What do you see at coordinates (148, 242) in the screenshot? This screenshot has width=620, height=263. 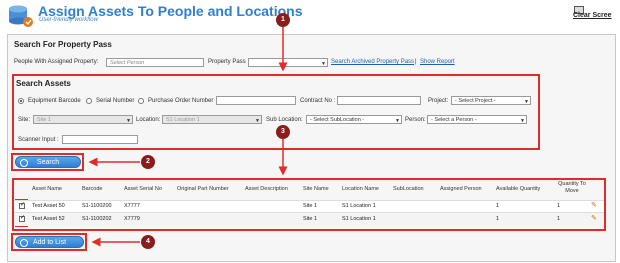 I see `callout-4: 4` at bounding box center [148, 242].